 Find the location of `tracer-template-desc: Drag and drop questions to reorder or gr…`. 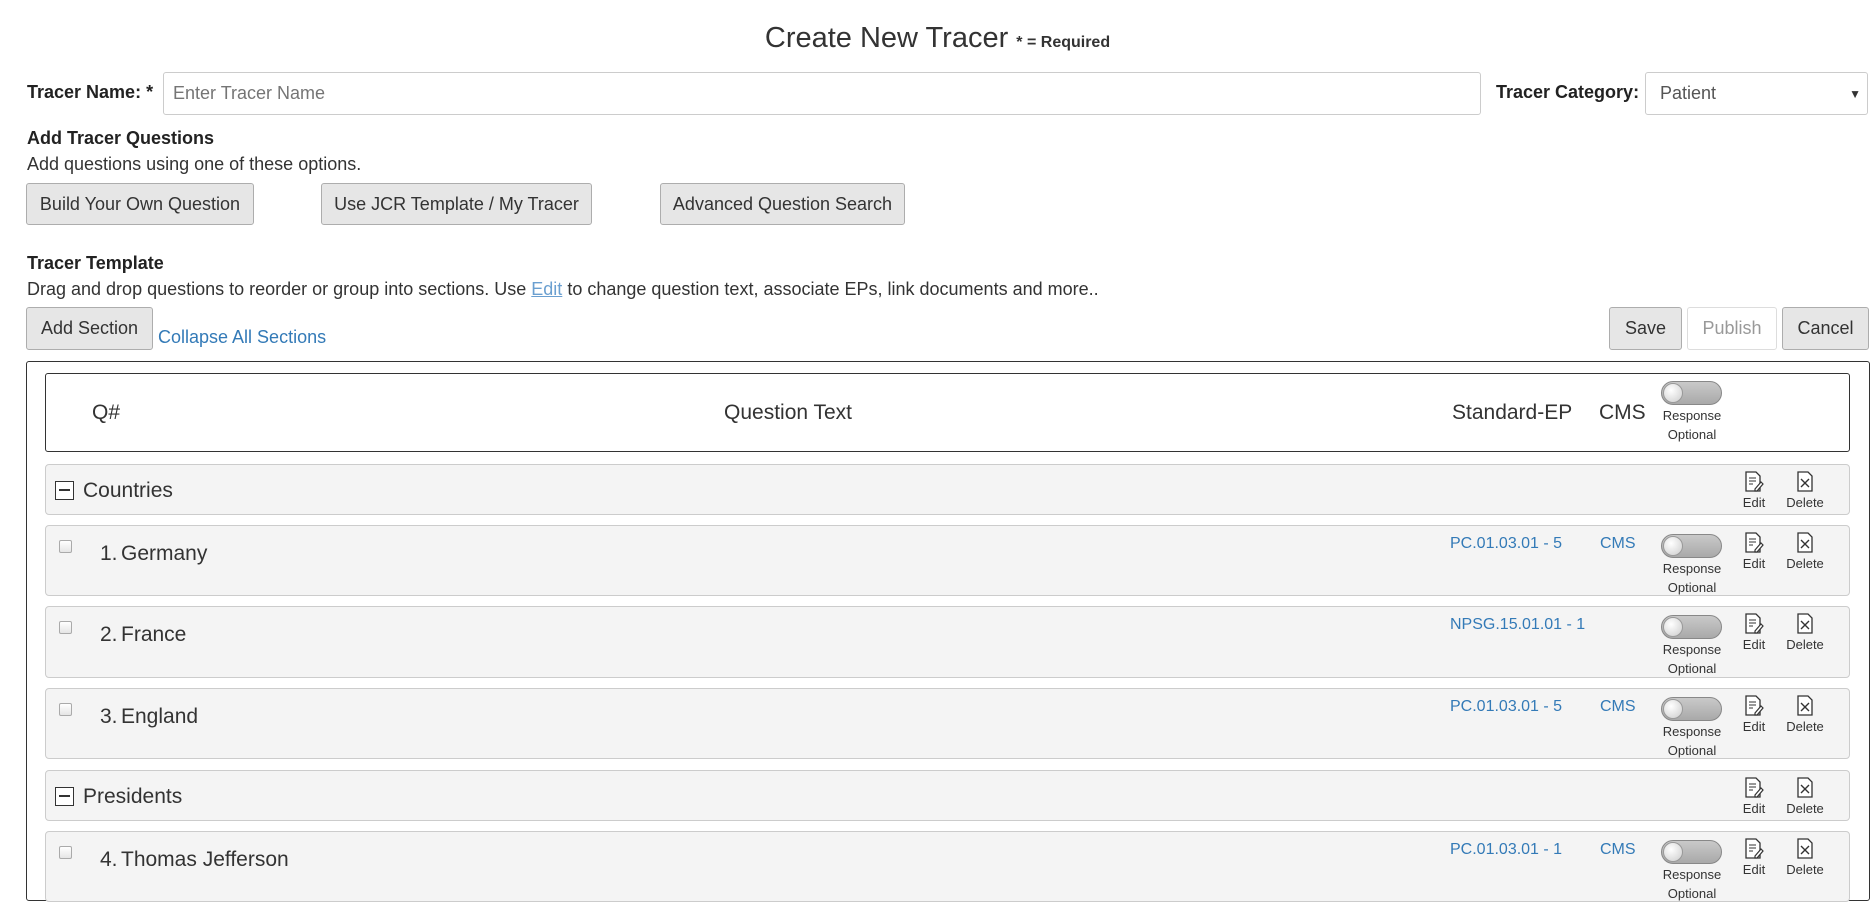

tracer-template-desc: Drag and drop questions to reorder or gr… is located at coordinates (563, 289).